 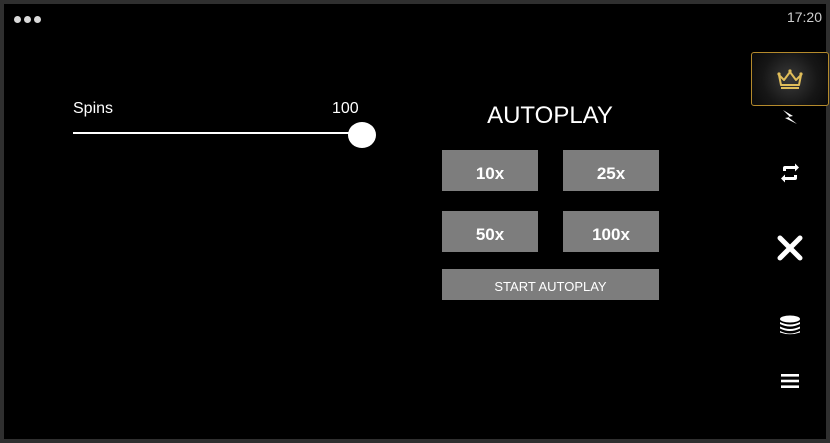 I want to click on spins-slider, so click(x=225, y=135).